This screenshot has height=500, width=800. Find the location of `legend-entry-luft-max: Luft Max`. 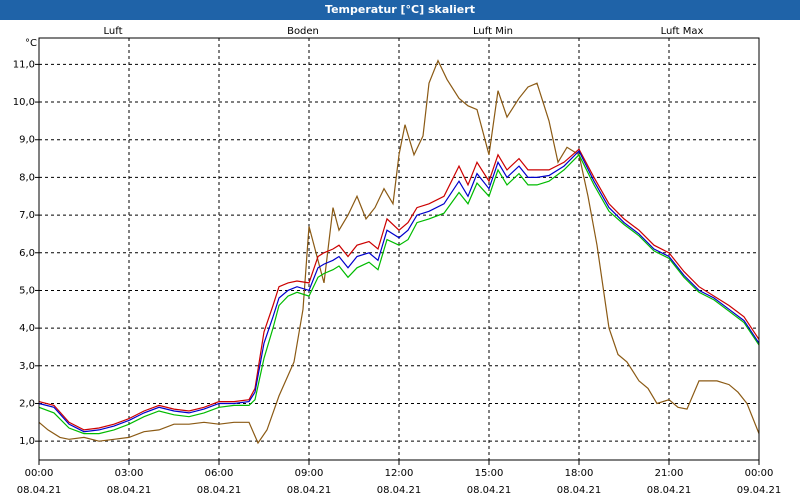

legend-entry-luft-max: Luft Max is located at coordinates (682, 31).